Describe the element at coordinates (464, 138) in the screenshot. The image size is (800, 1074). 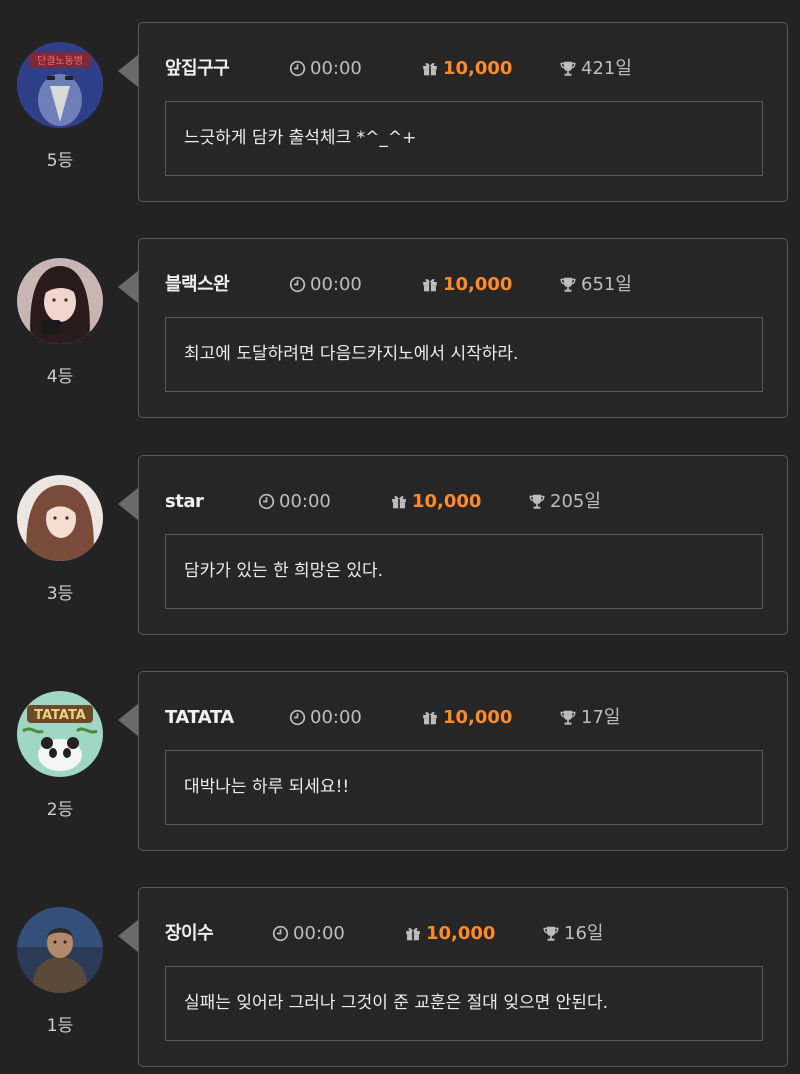
I see `comment-message: 느긋하게 담카 출석체크 *^_^+` at that location.